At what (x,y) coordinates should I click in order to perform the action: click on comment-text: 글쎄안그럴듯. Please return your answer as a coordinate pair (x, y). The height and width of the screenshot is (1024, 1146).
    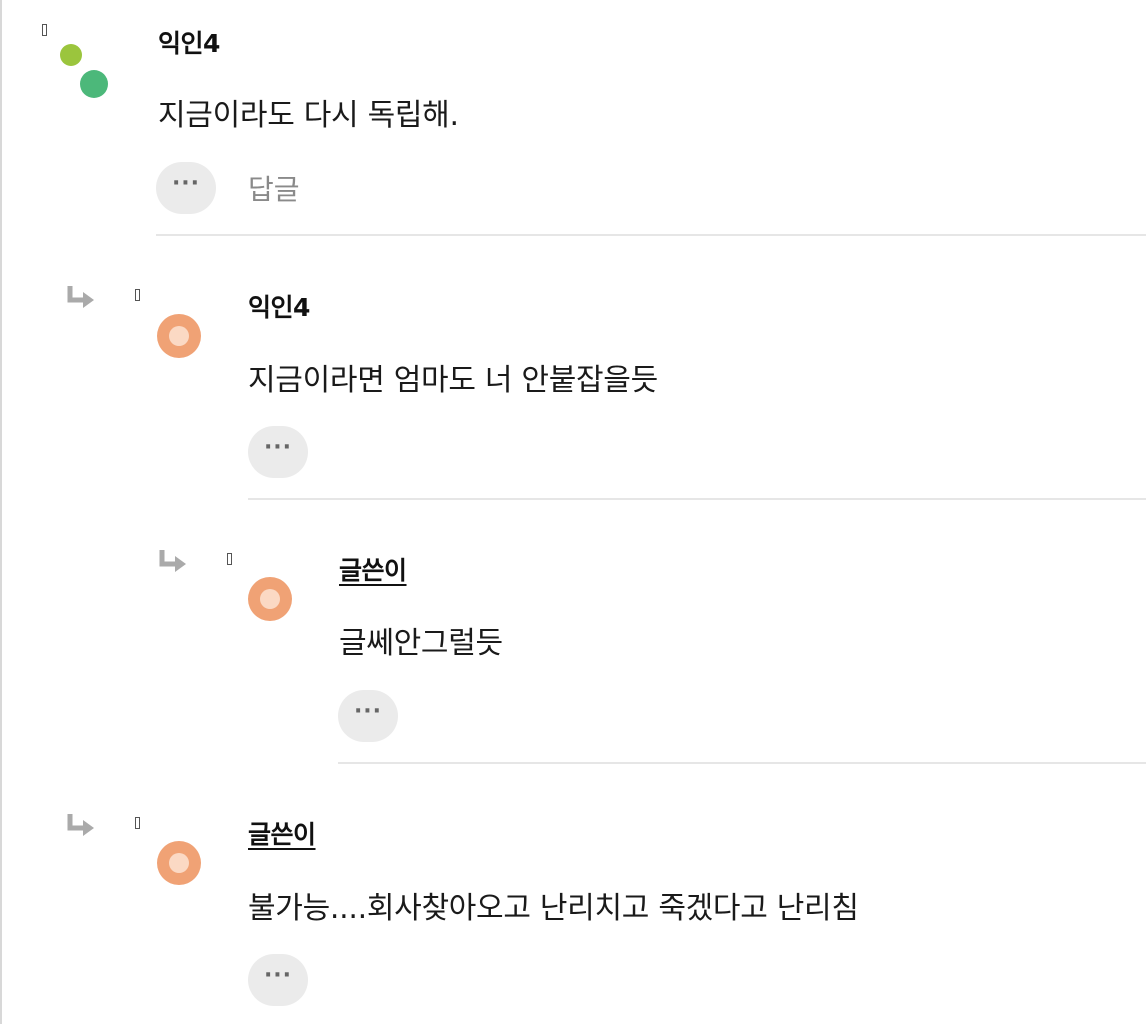
    Looking at the image, I should click on (421, 643).